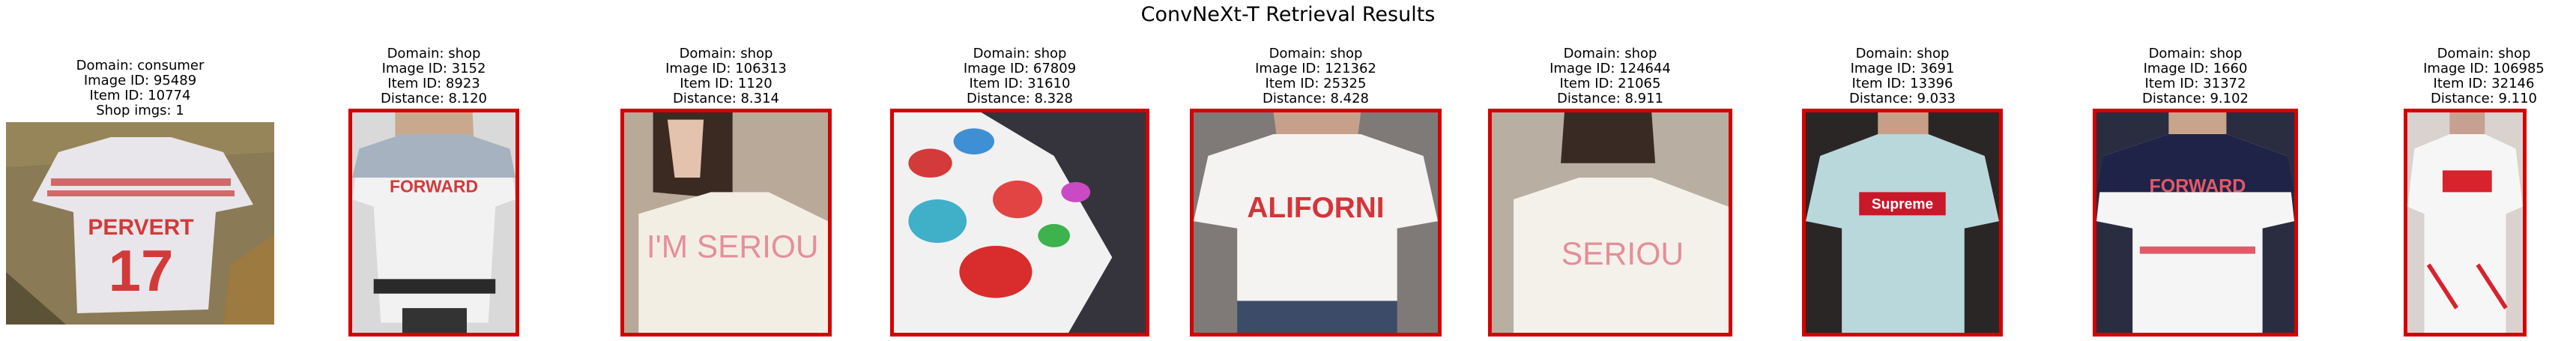 This screenshot has width=2576, height=341. Describe the element at coordinates (726, 98) in the screenshot. I see `result-distance: Distance: 8.314` at that location.